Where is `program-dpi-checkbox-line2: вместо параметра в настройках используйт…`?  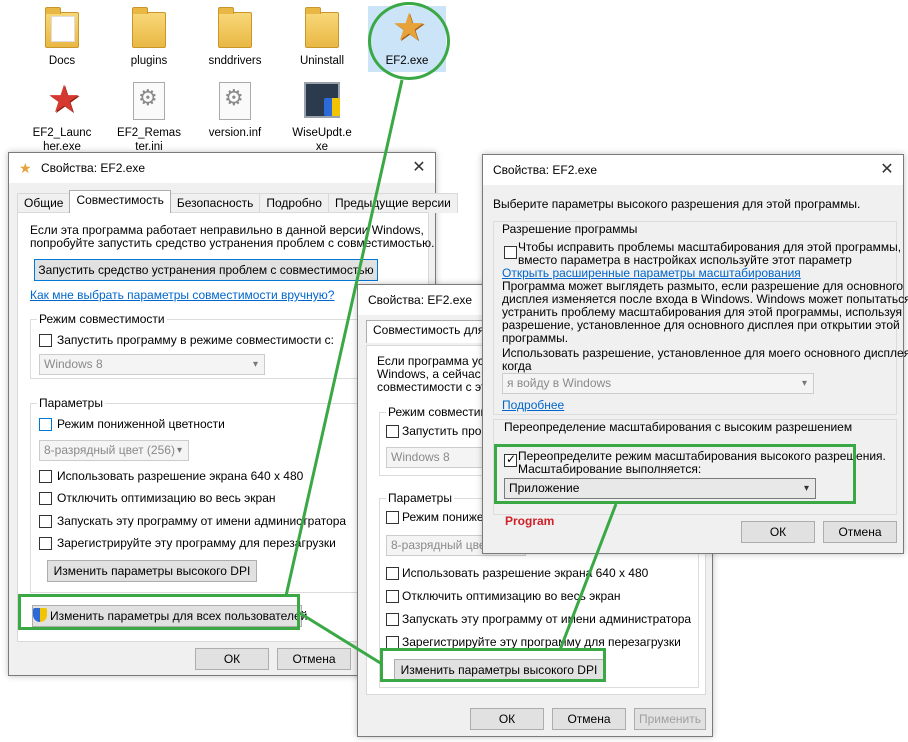
program-dpi-checkbox-line2: вместо параметра в настройках используйт… is located at coordinates (685, 260).